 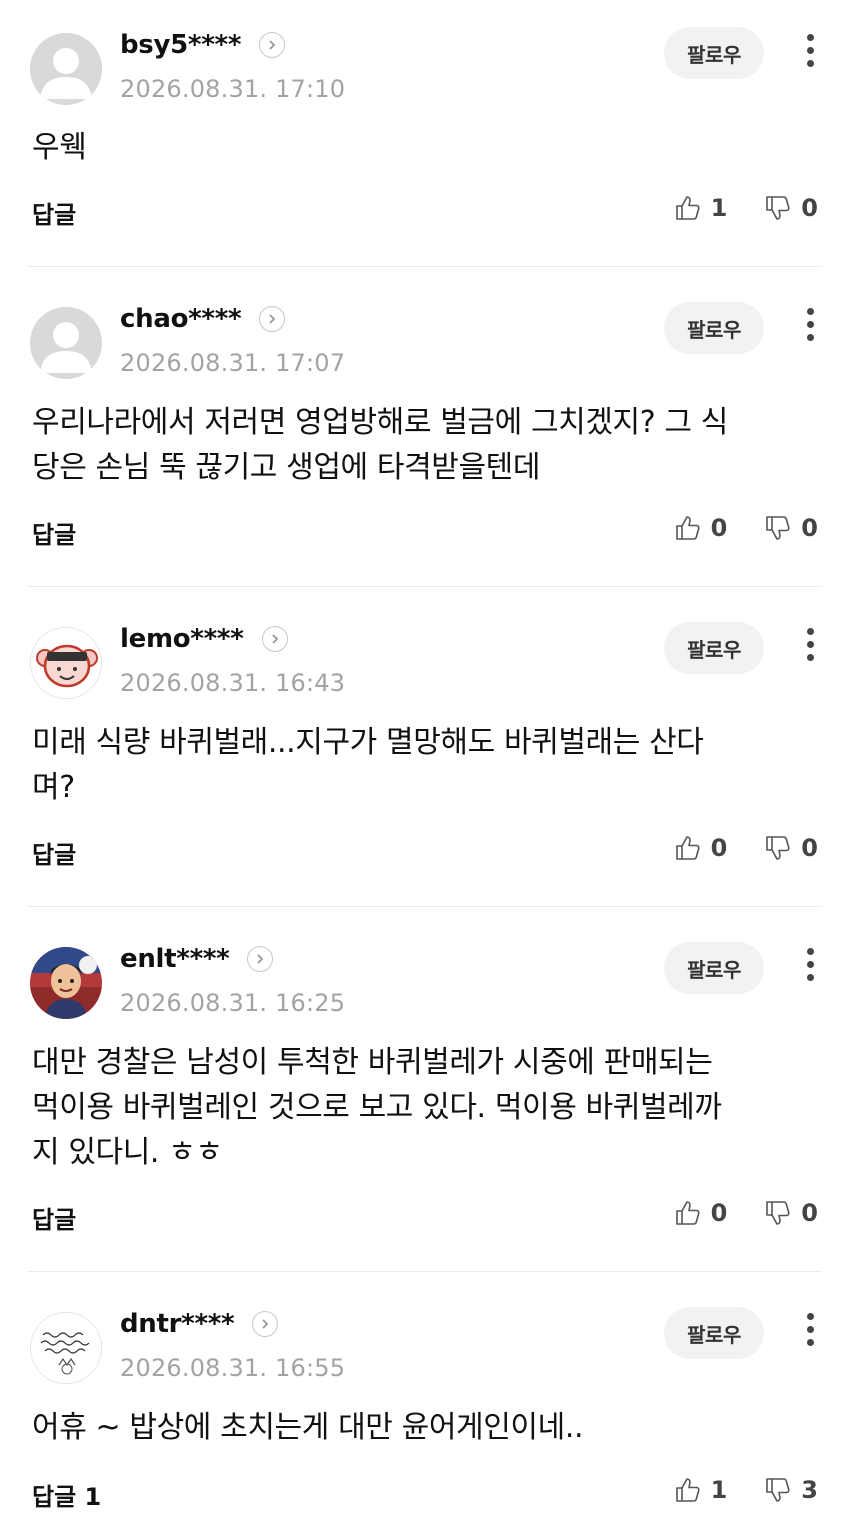 I want to click on comment-line: 대만 경찰은 남성이 투척한 바퀴벌레가 시중에 판매되는, so click(x=372, y=1062).